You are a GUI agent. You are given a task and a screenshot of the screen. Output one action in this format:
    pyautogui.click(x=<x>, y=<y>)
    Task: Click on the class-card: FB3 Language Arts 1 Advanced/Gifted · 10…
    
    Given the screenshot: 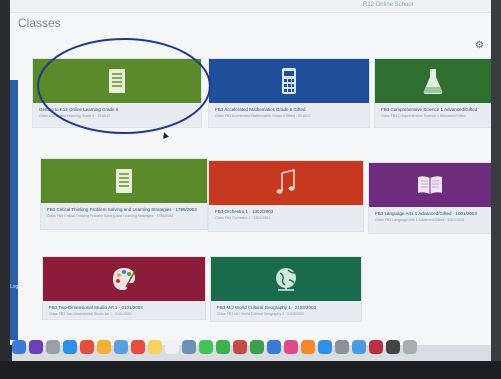 What is the action you would take?
    pyautogui.click(x=430, y=198)
    